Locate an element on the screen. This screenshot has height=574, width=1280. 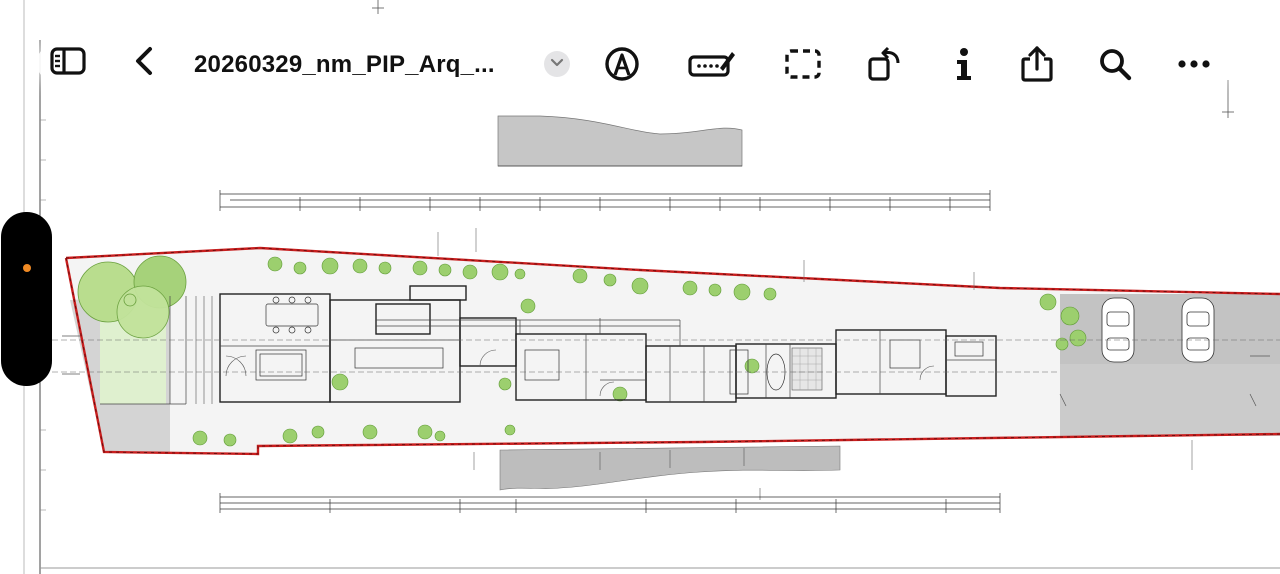
select-button is located at coordinates (803, 64).